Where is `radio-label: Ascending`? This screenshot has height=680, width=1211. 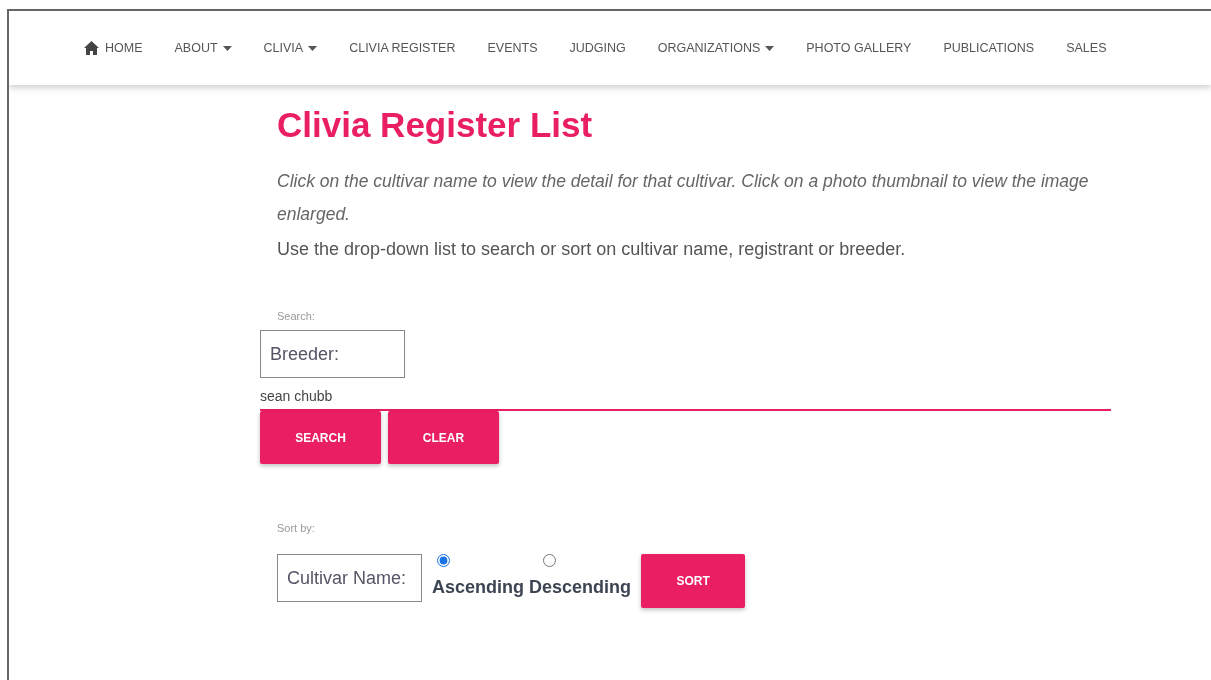 radio-label: Ascending is located at coordinates (478, 587).